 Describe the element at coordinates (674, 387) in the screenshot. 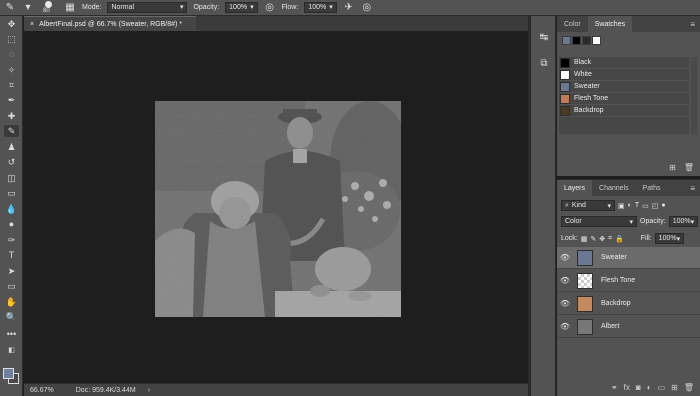

I see `new-layer-icon: ⊞` at that location.